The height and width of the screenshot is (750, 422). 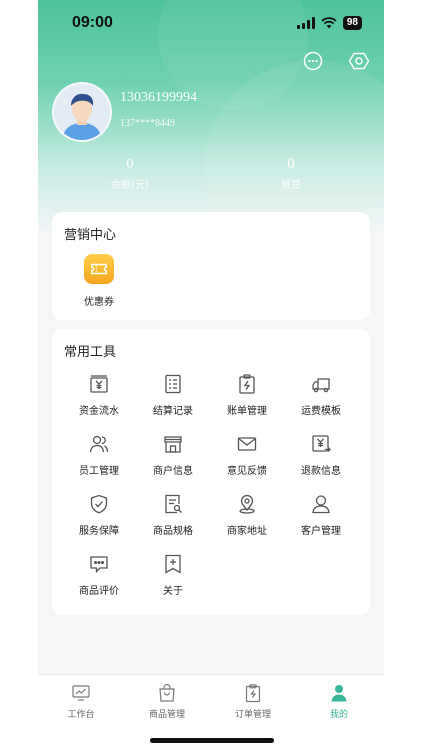 What do you see at coordinates (173, 504) in the screenshot?
I see `spec-icon` at bounding box center [173, 504].